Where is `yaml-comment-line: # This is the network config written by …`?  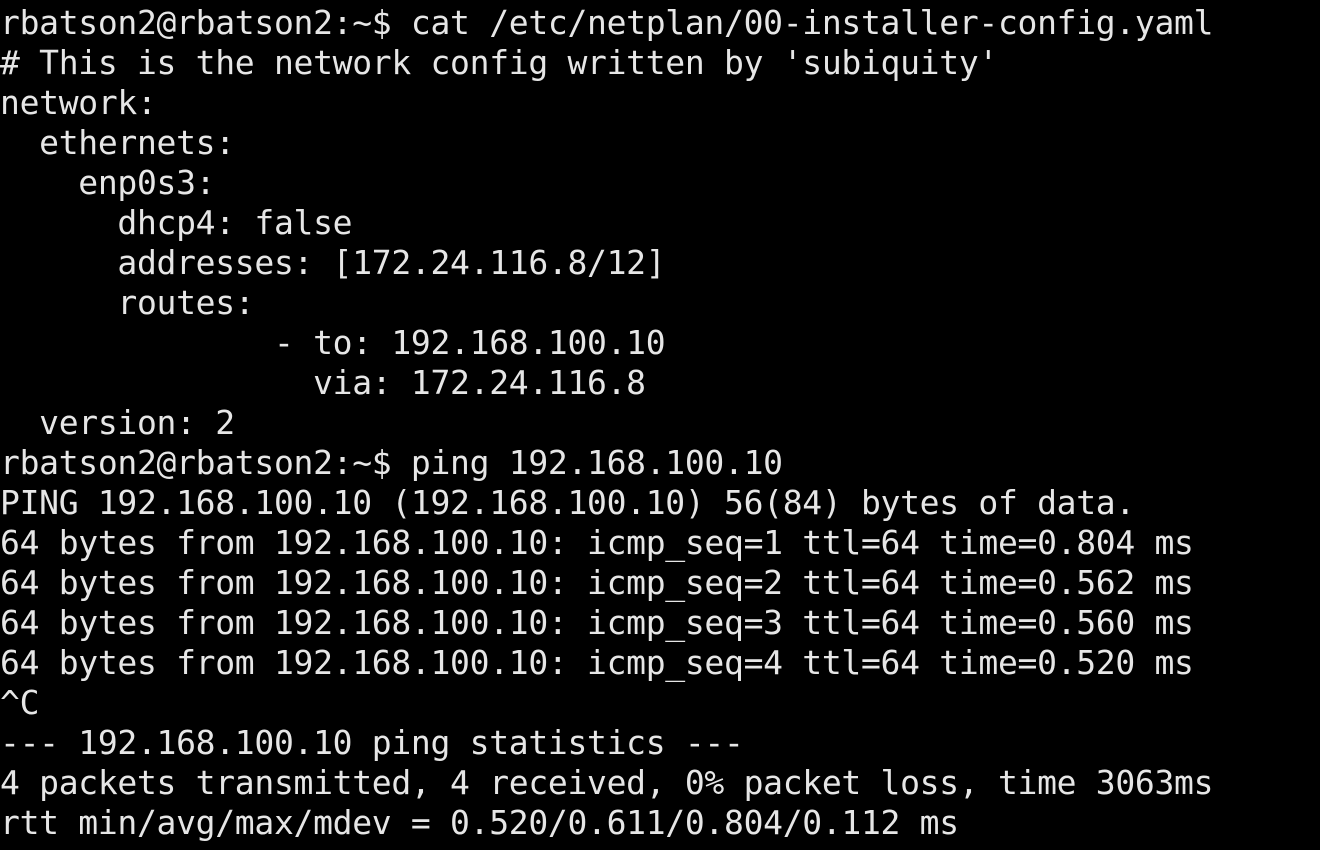
yaml-comment-line: # This is the network config written by … is located at coordinates (499, 62).